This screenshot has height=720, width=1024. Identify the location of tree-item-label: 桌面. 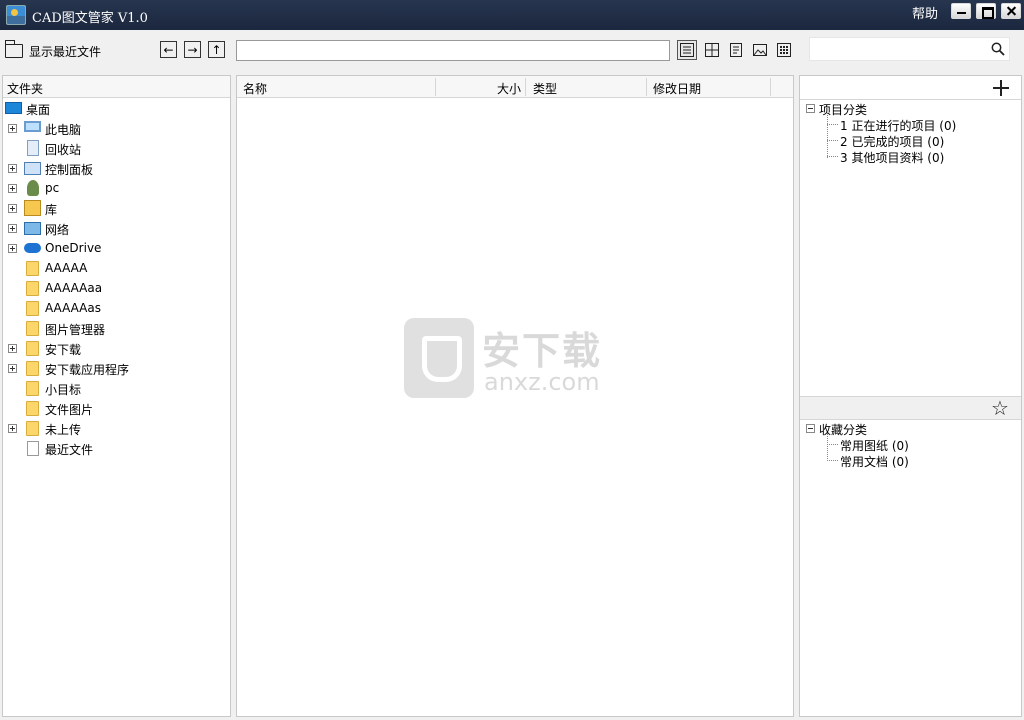
(38, 110).